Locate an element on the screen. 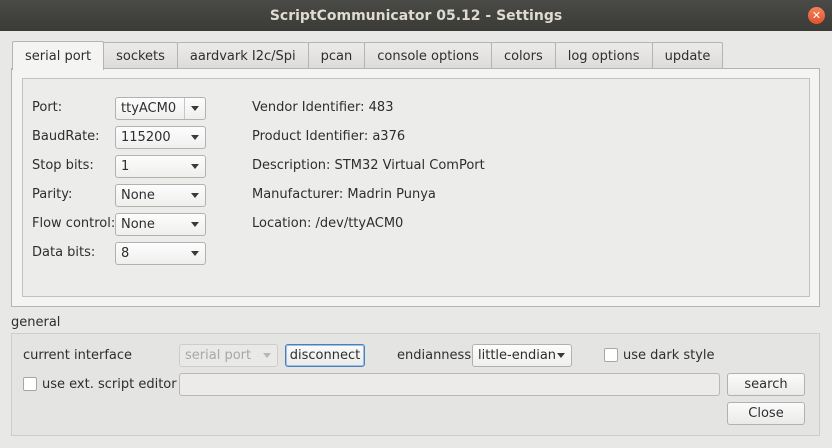  endianness-value: little-endian is located at coordinates (517, 355).